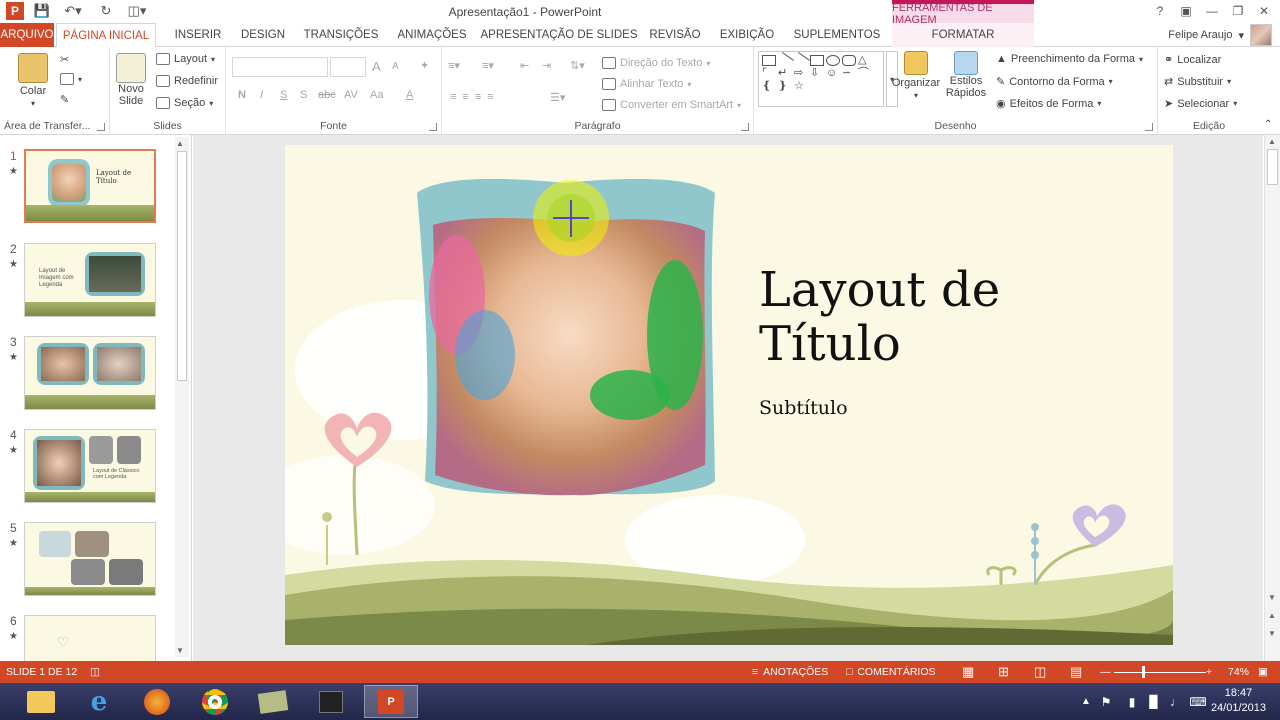  What do you see at coordinates (837, 35) in the screenshot?
I see `tab-suplementos: SUPLEMENTOS` at bounding box center [837, 35].